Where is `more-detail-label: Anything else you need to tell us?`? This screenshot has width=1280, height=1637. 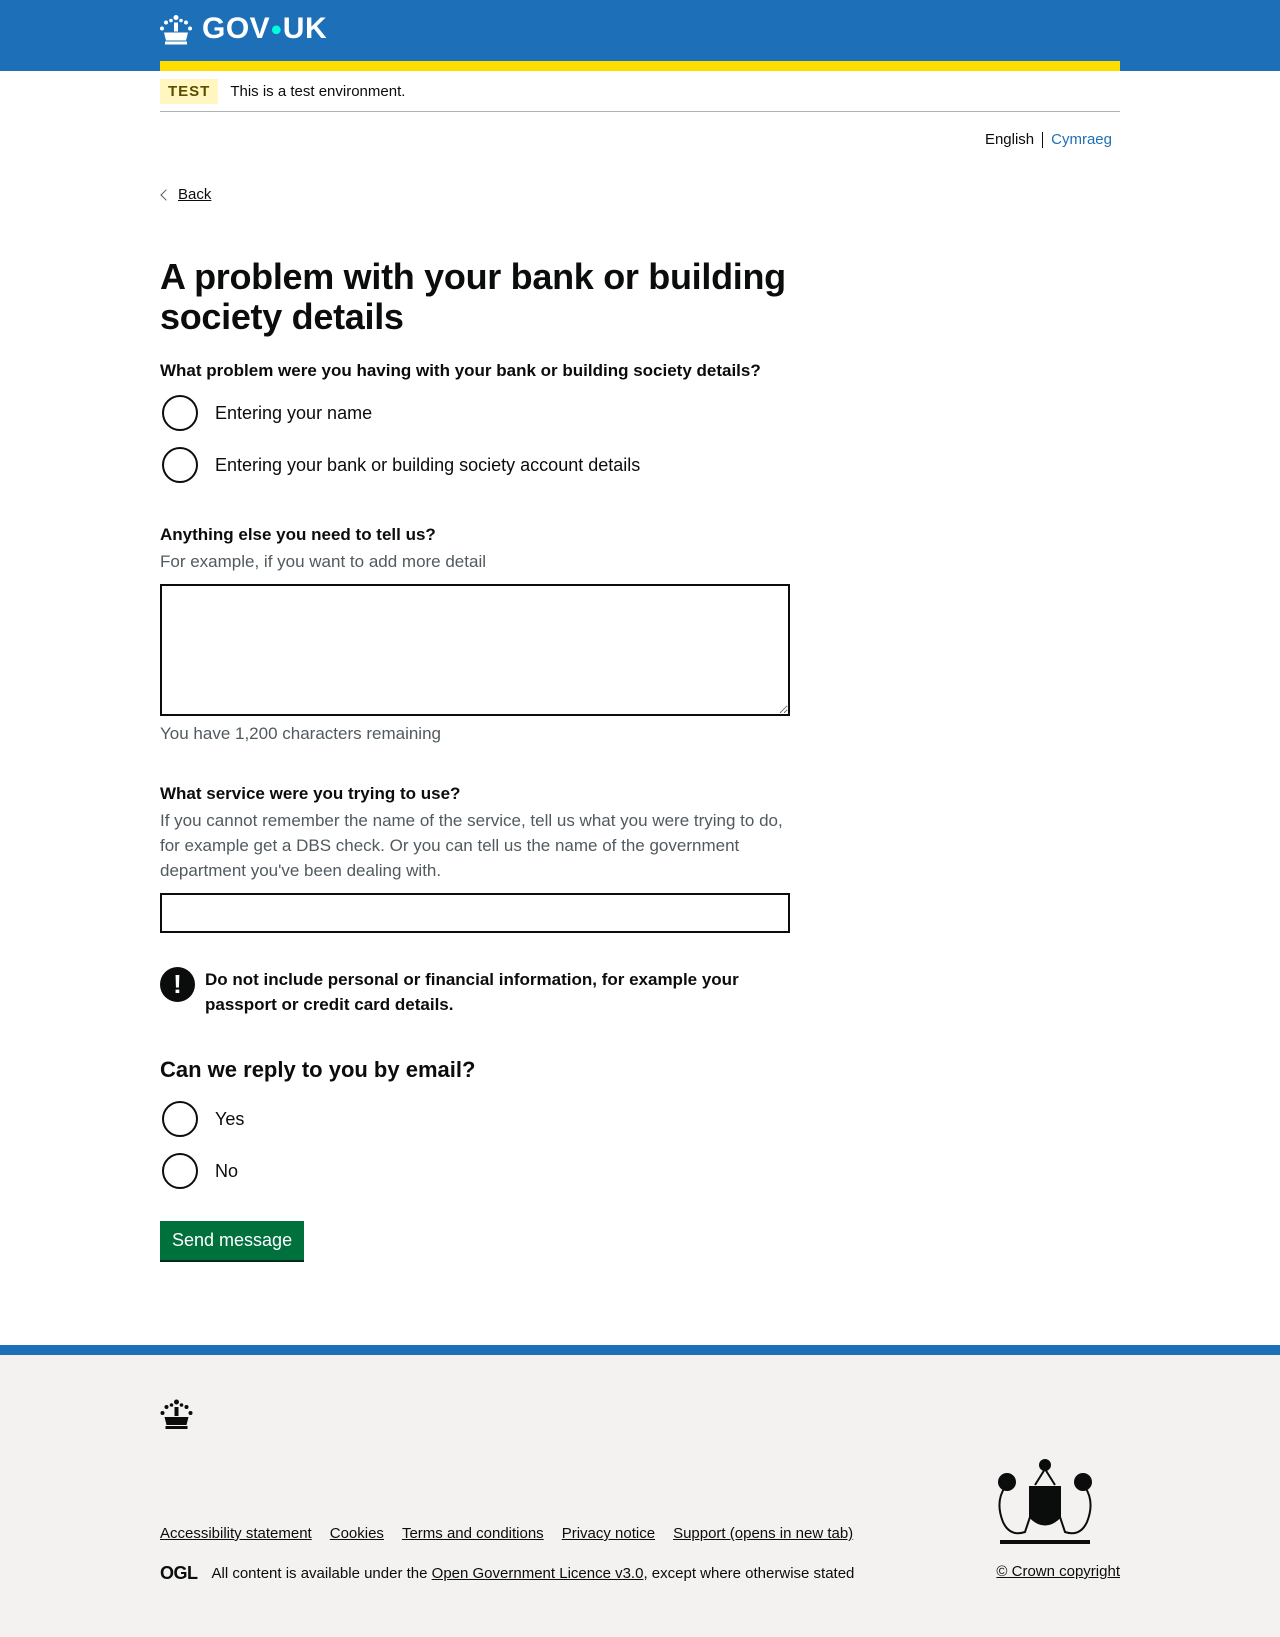 more-detail-label: Anything else you need to tell us? is located at coordinates (298, 534).